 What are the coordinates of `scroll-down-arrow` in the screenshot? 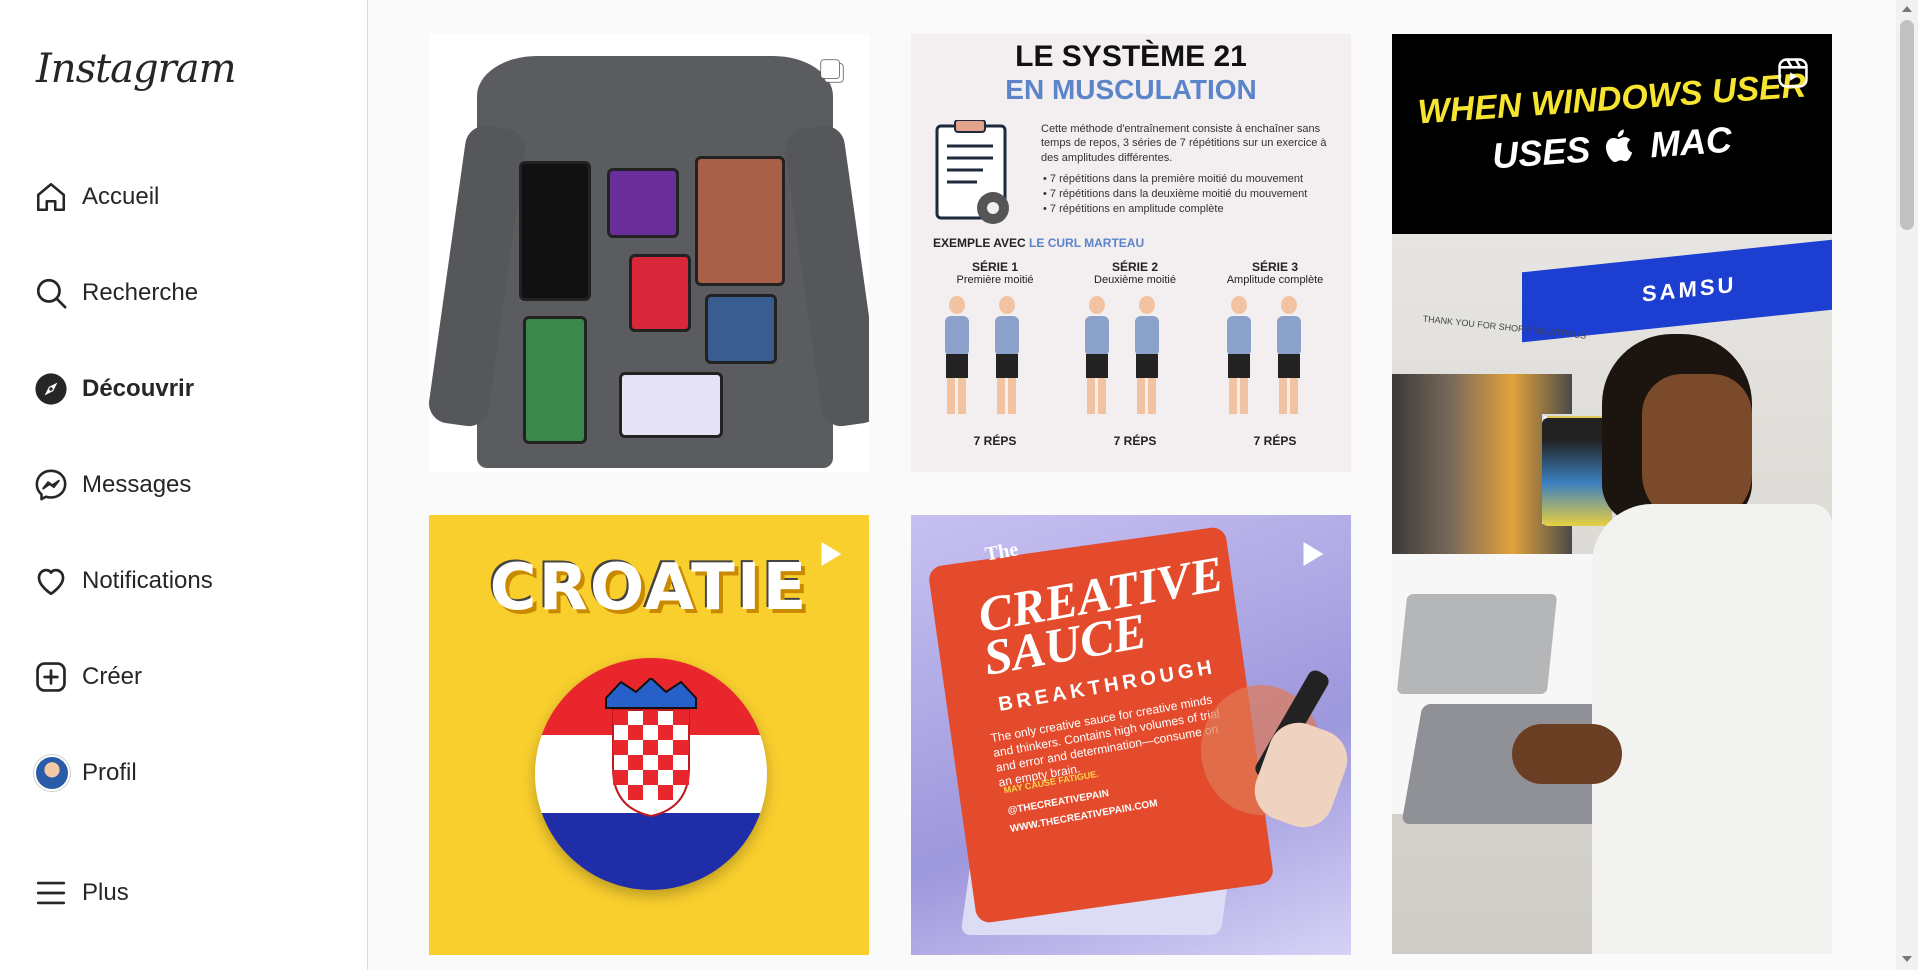 It's located at (1907, 959).